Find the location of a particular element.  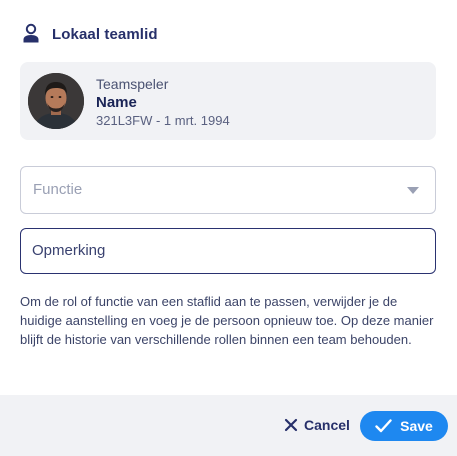

remark-field is located at coordinates (228, 251).